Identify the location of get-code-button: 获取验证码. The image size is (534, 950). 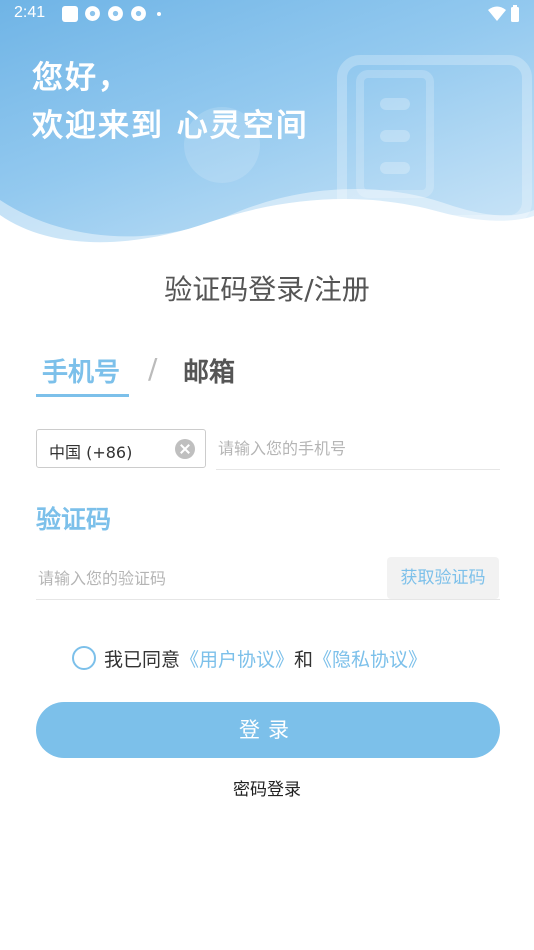
(443, 578).